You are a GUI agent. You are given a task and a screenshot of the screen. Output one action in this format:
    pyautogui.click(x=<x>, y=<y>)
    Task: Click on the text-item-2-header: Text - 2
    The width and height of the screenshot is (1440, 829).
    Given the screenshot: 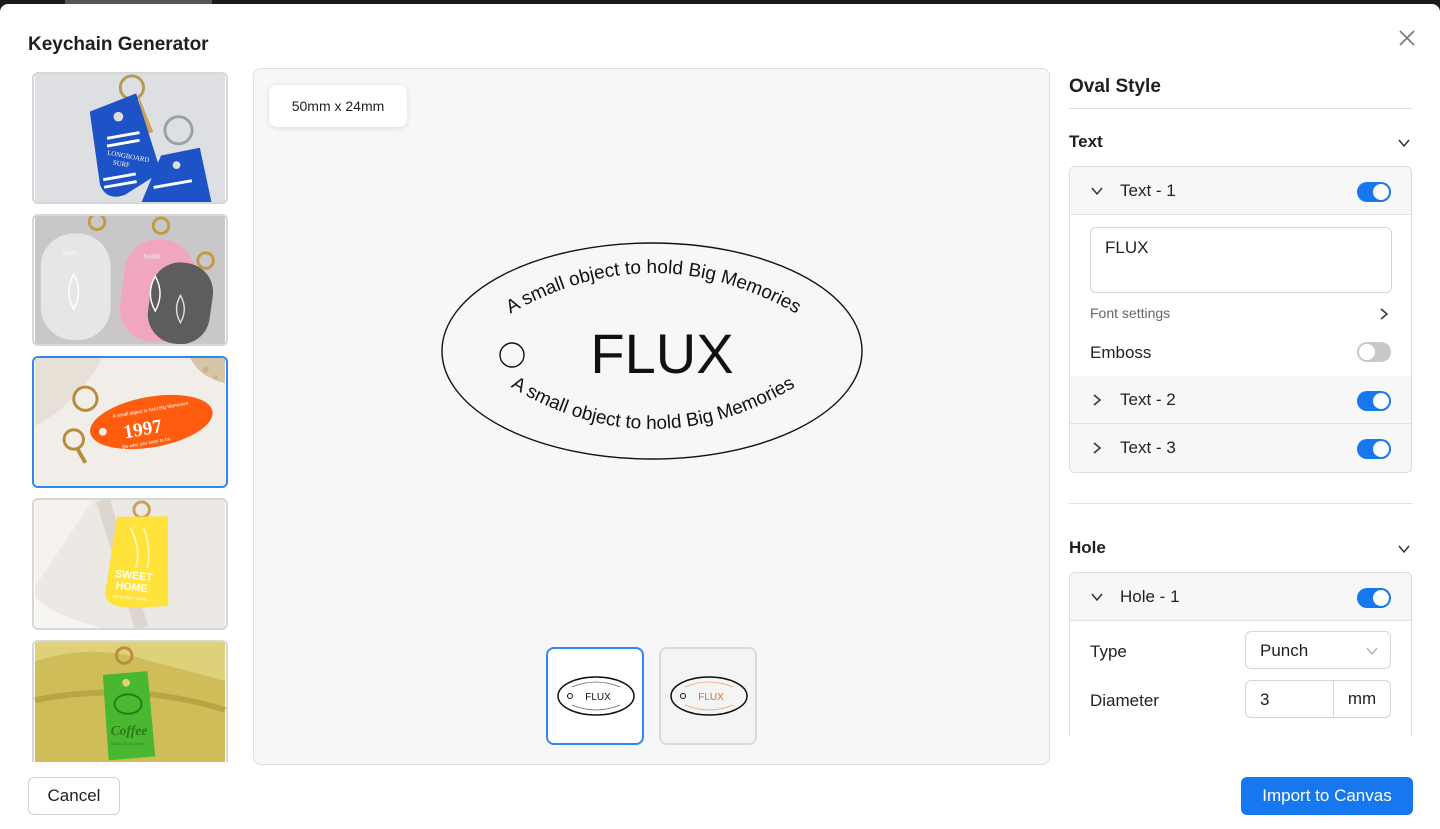 What is the action you would take?
    pyautogui.click(x=1240, y=400)
    